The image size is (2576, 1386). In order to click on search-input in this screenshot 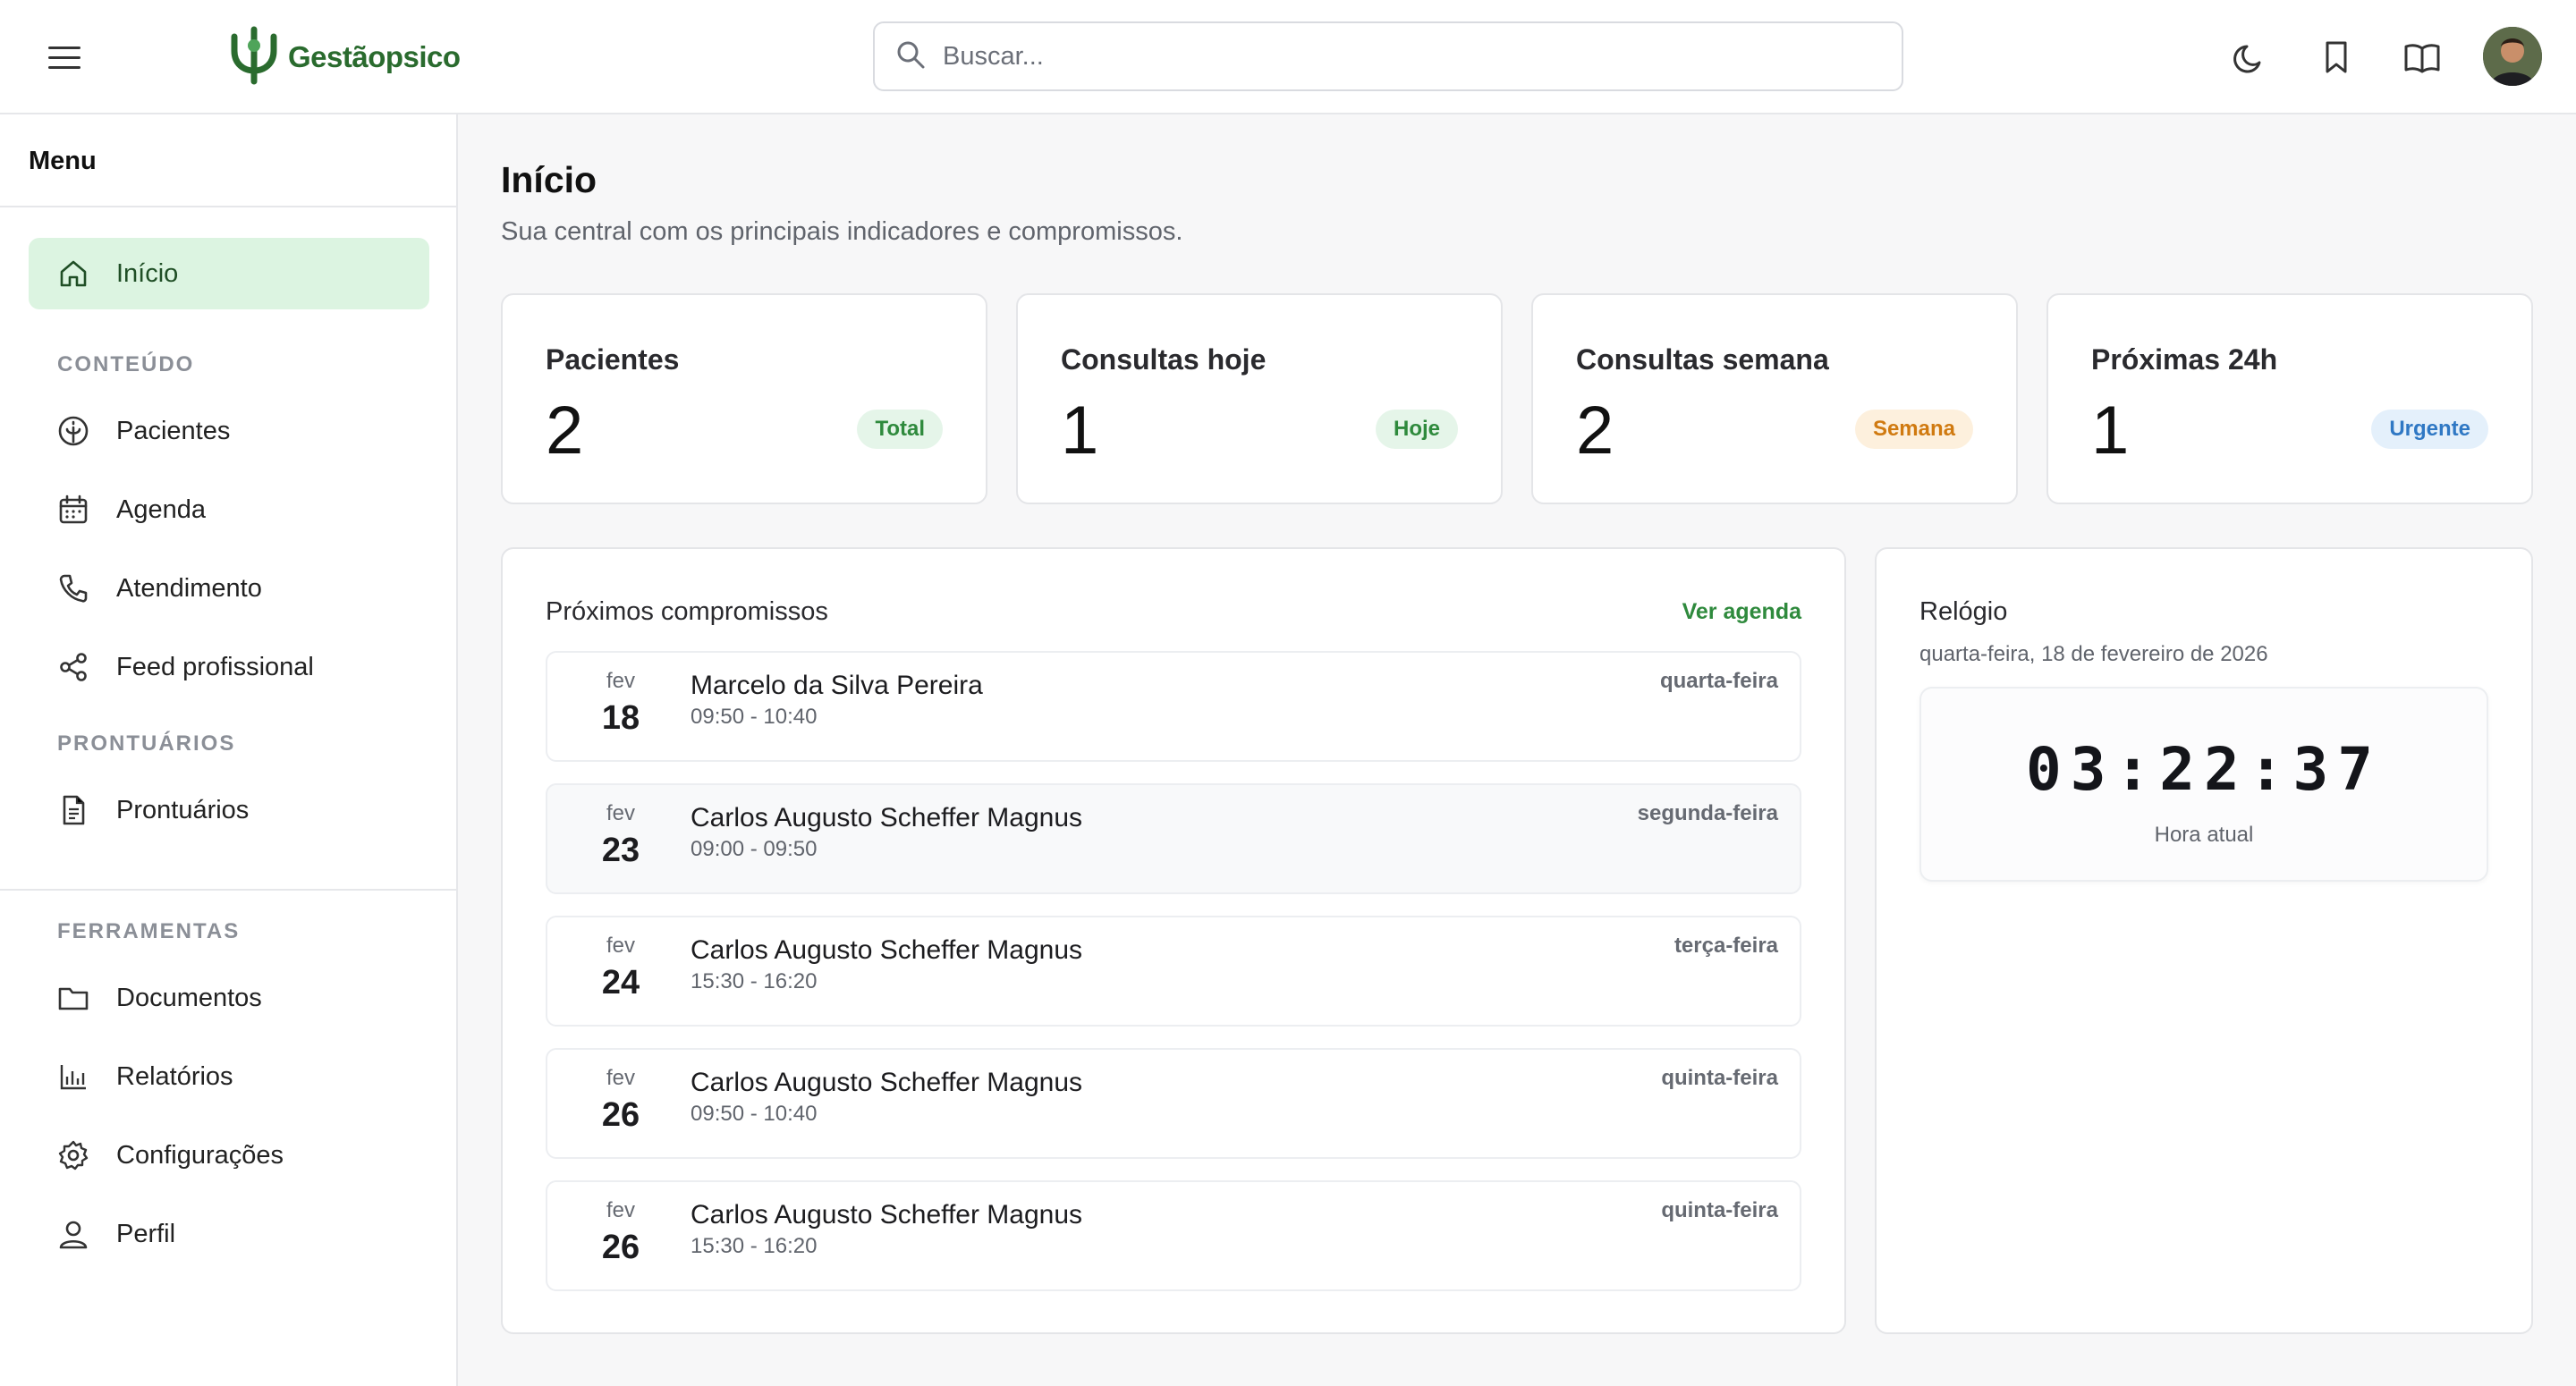, I will do `click(1390, 57)`.